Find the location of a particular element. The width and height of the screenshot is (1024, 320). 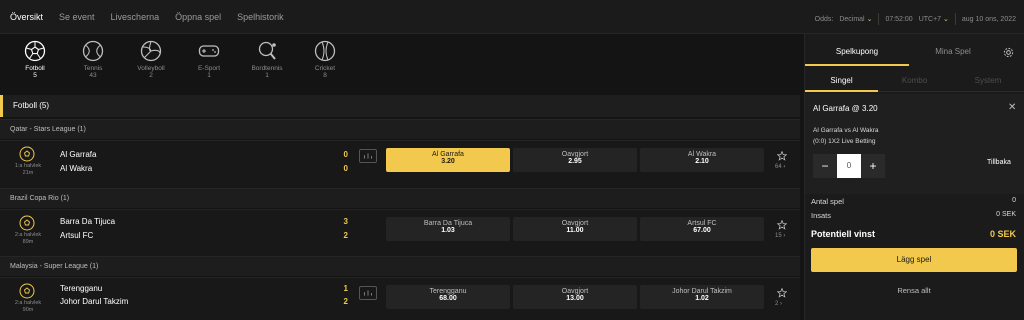

bet-count-label: Antal spel is located at coordinates (827, 201).